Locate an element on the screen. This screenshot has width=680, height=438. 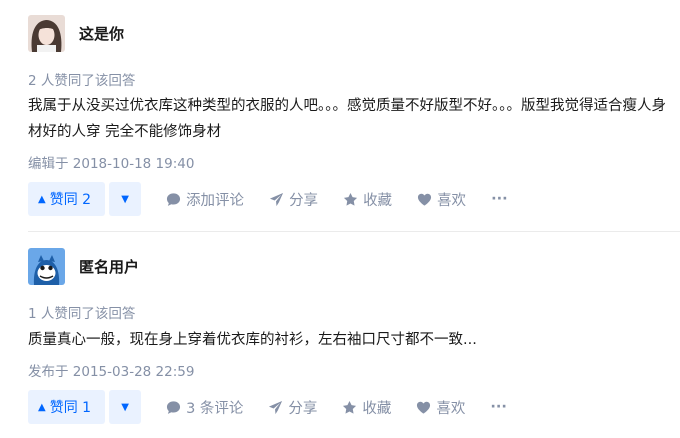
upvote-label: 赞同 1 is located at coordinates (70, 408).